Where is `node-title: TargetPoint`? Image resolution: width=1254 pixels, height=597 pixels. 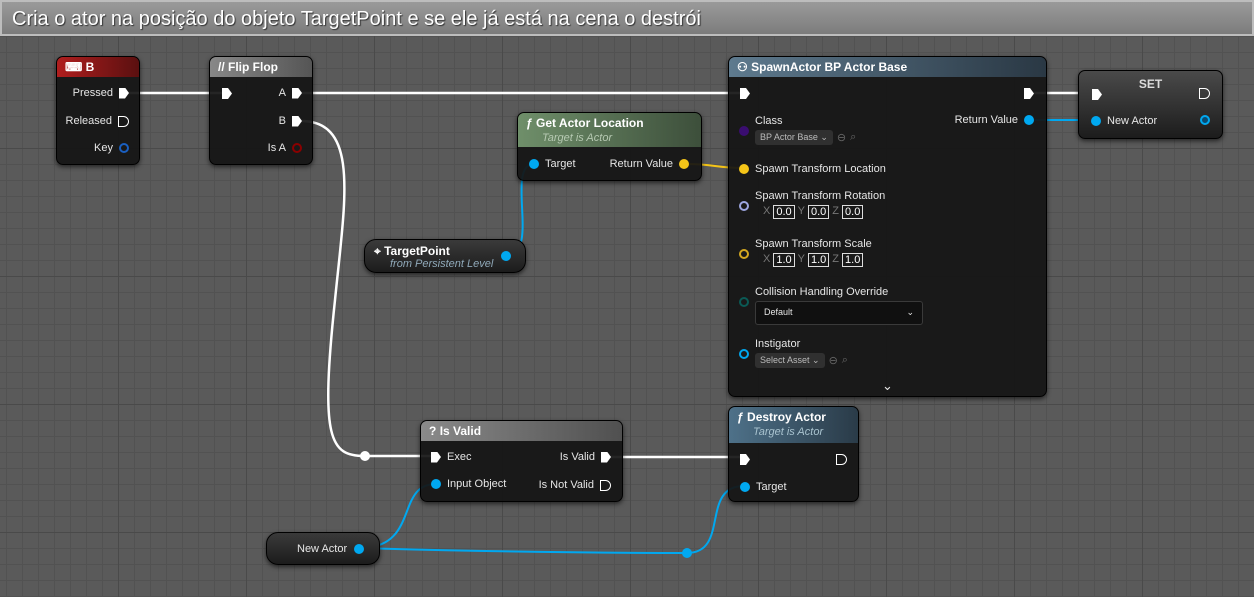 node-title: TargetPoint is located at coordinates (417, 251).